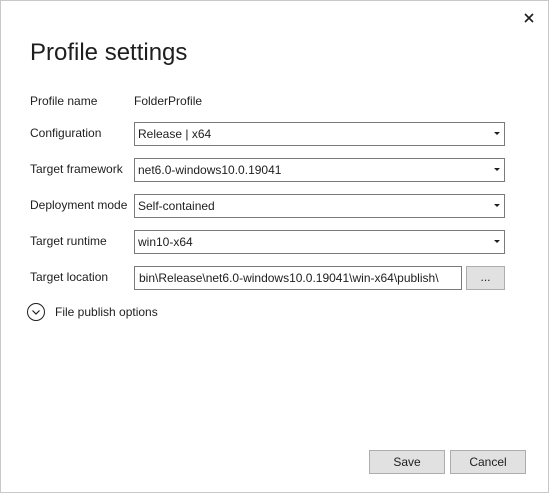 This screenshot has width=549, height=493. I want to click on target-location-label: Target location, so click(69, 277).